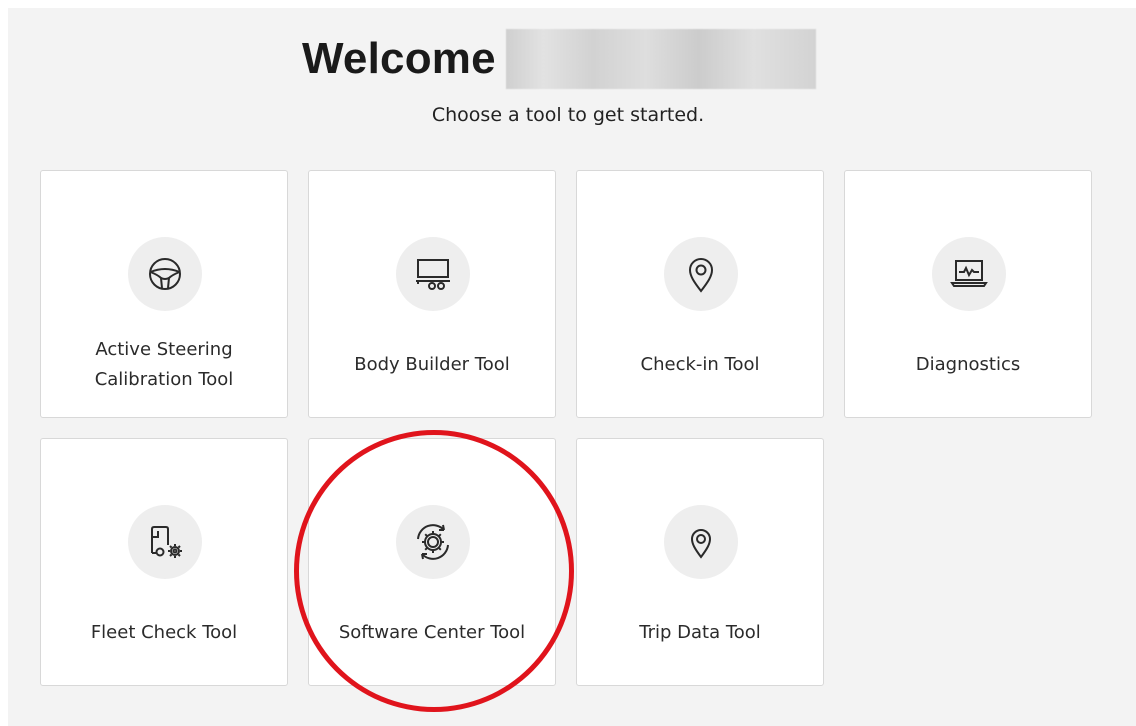  I want to click on laptop-pulse-icon, so click(969, 274).